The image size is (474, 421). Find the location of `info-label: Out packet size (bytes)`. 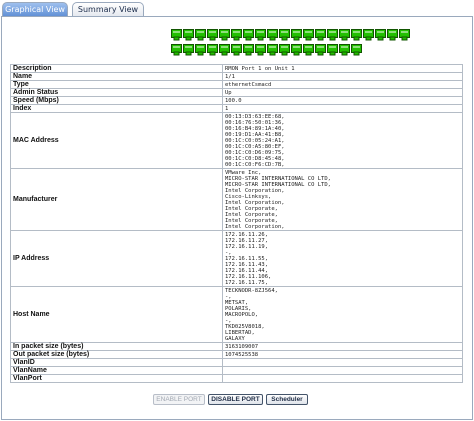

info-label: Out packet size (bytes) is located at coordinates (116, 354).